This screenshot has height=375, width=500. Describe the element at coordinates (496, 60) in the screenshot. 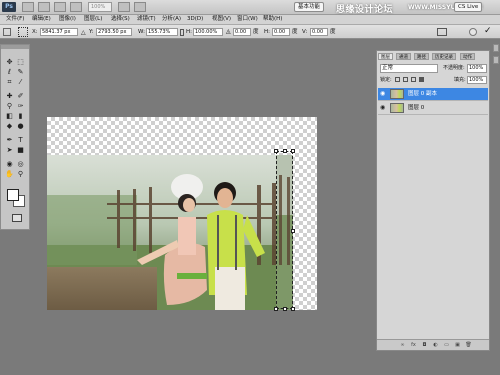

I see `dock-panel-icon` at that location.